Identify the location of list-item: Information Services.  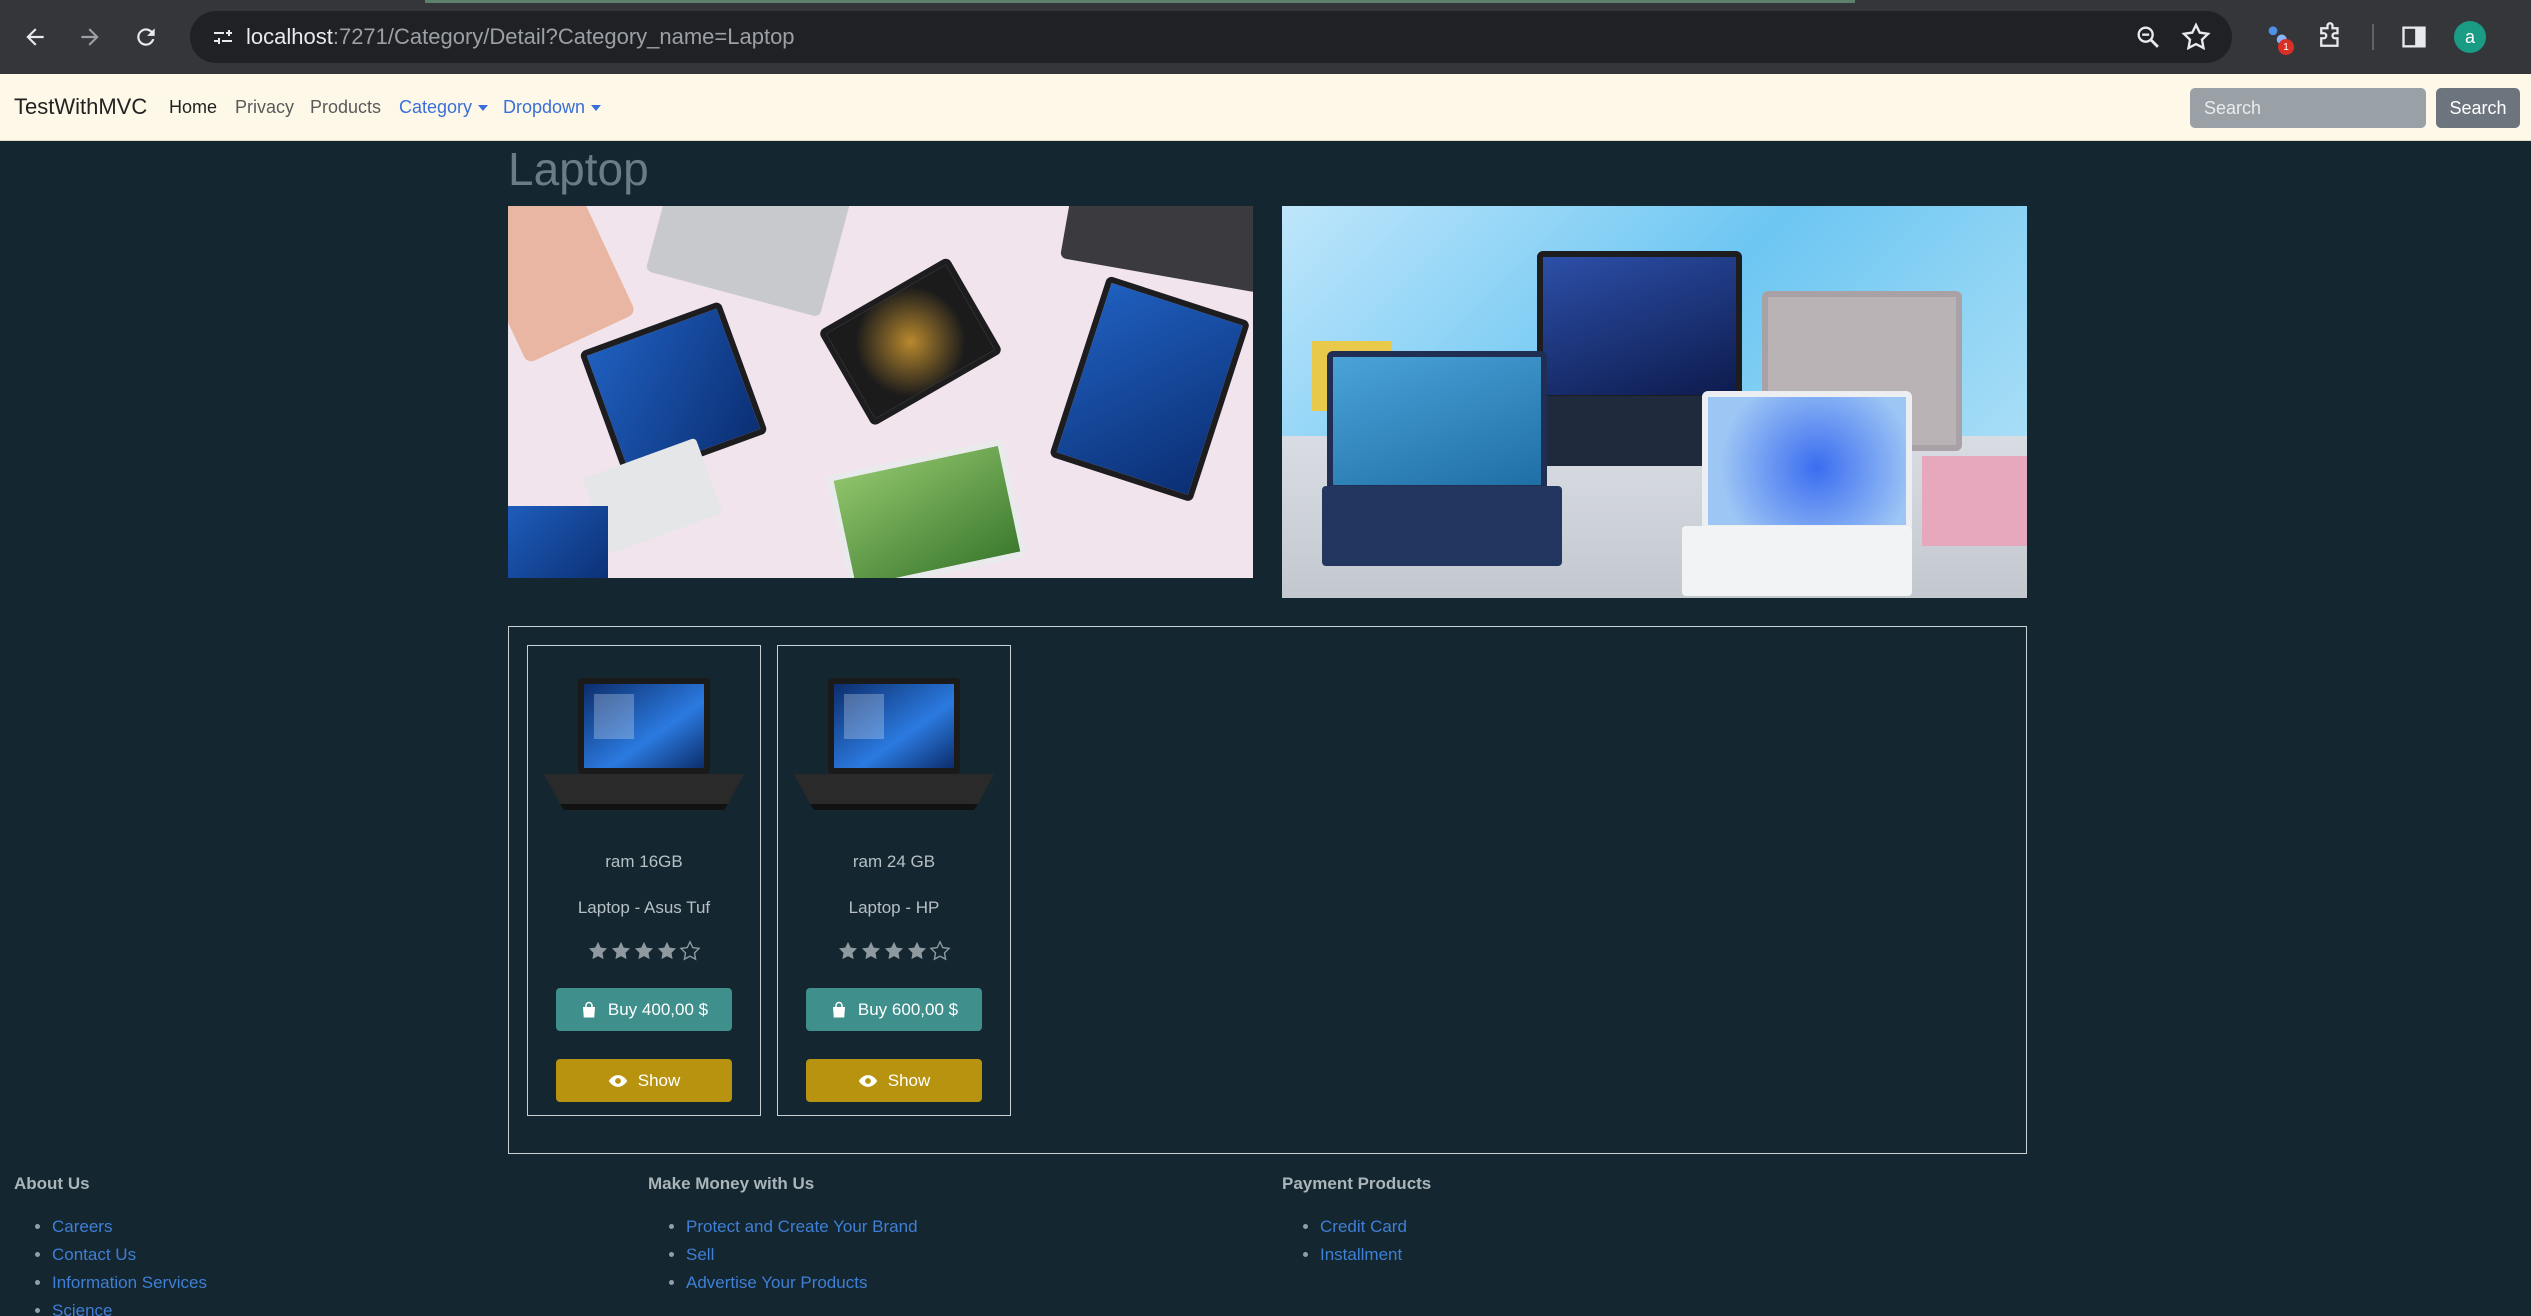
(129, 1283).